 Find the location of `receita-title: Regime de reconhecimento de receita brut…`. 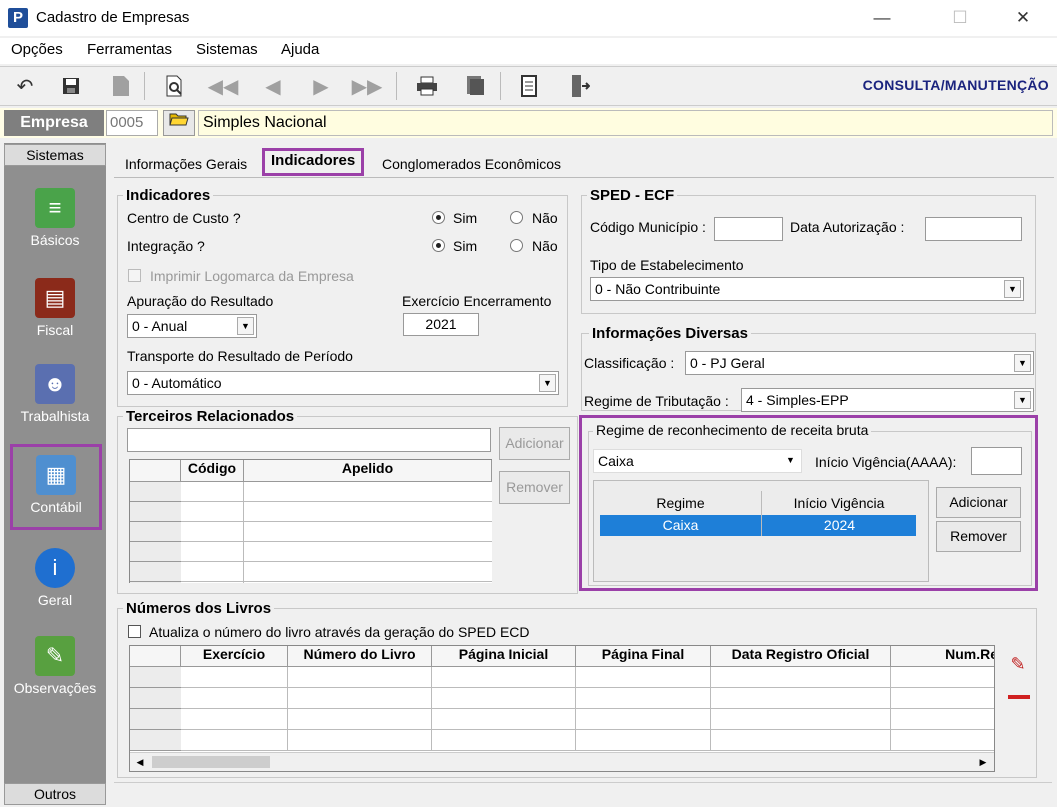

receita-title: Regime de reconhecimento de receita brut… is located at coordinates (732, 430).